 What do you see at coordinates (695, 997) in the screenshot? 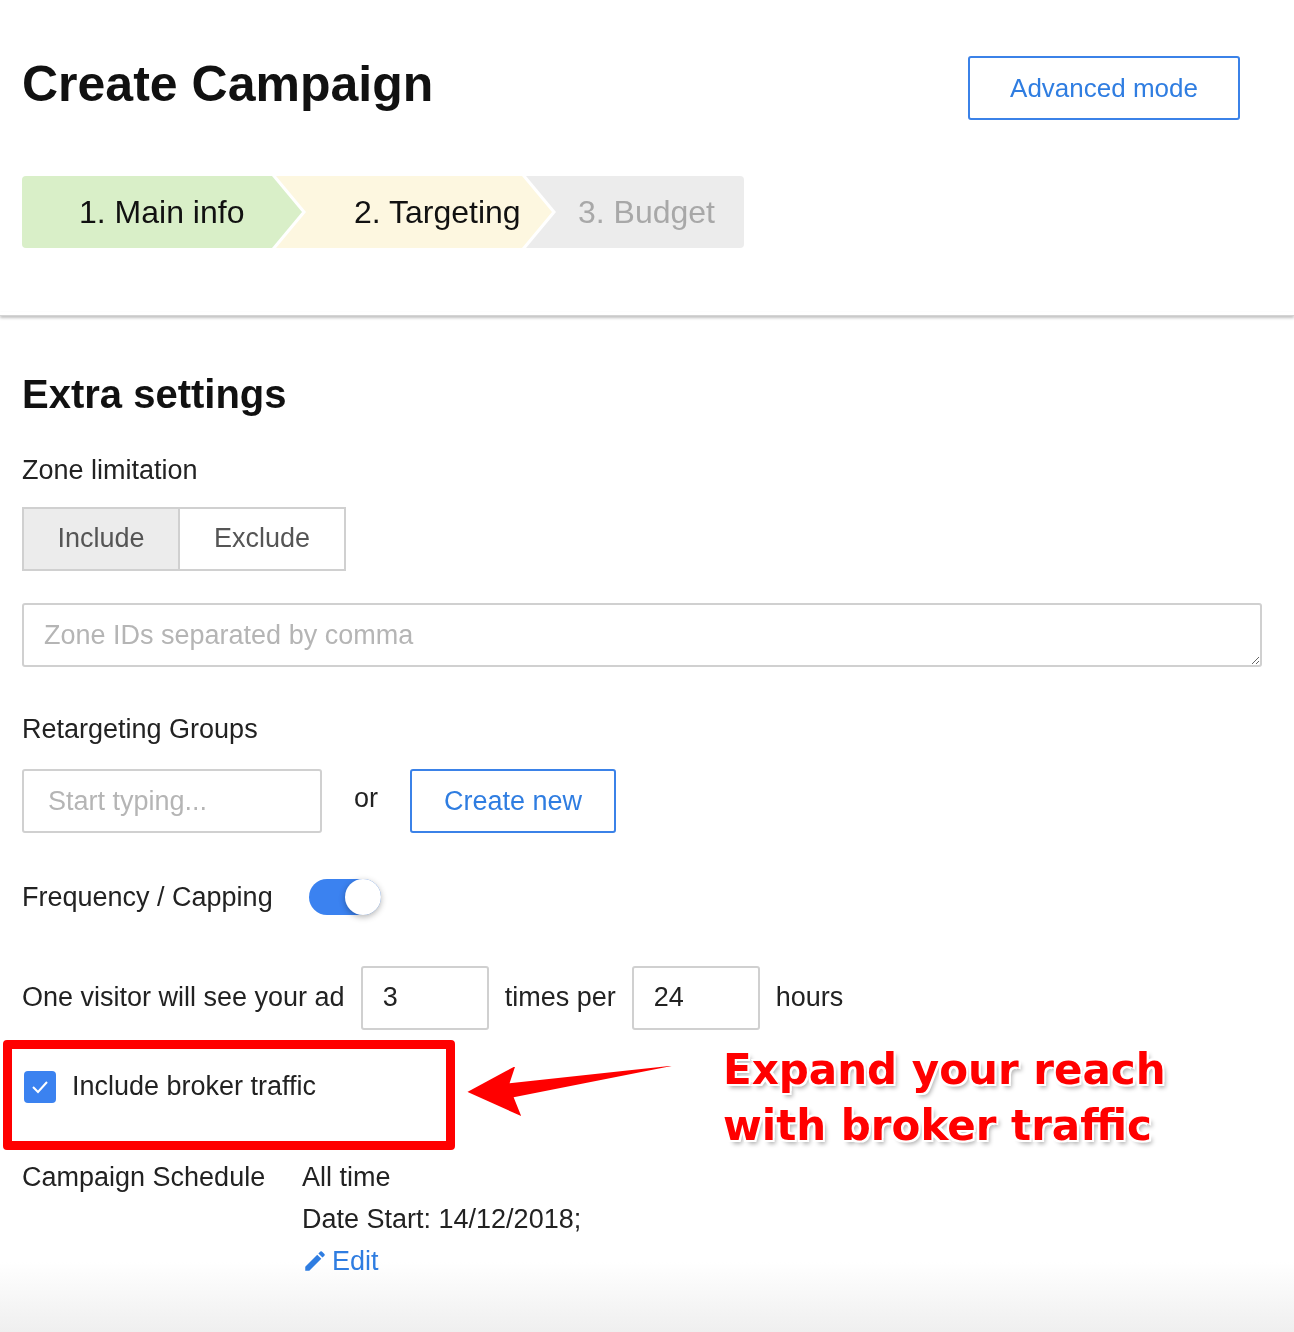
I see `hours-field: 24` at bounding box center [695, 997].